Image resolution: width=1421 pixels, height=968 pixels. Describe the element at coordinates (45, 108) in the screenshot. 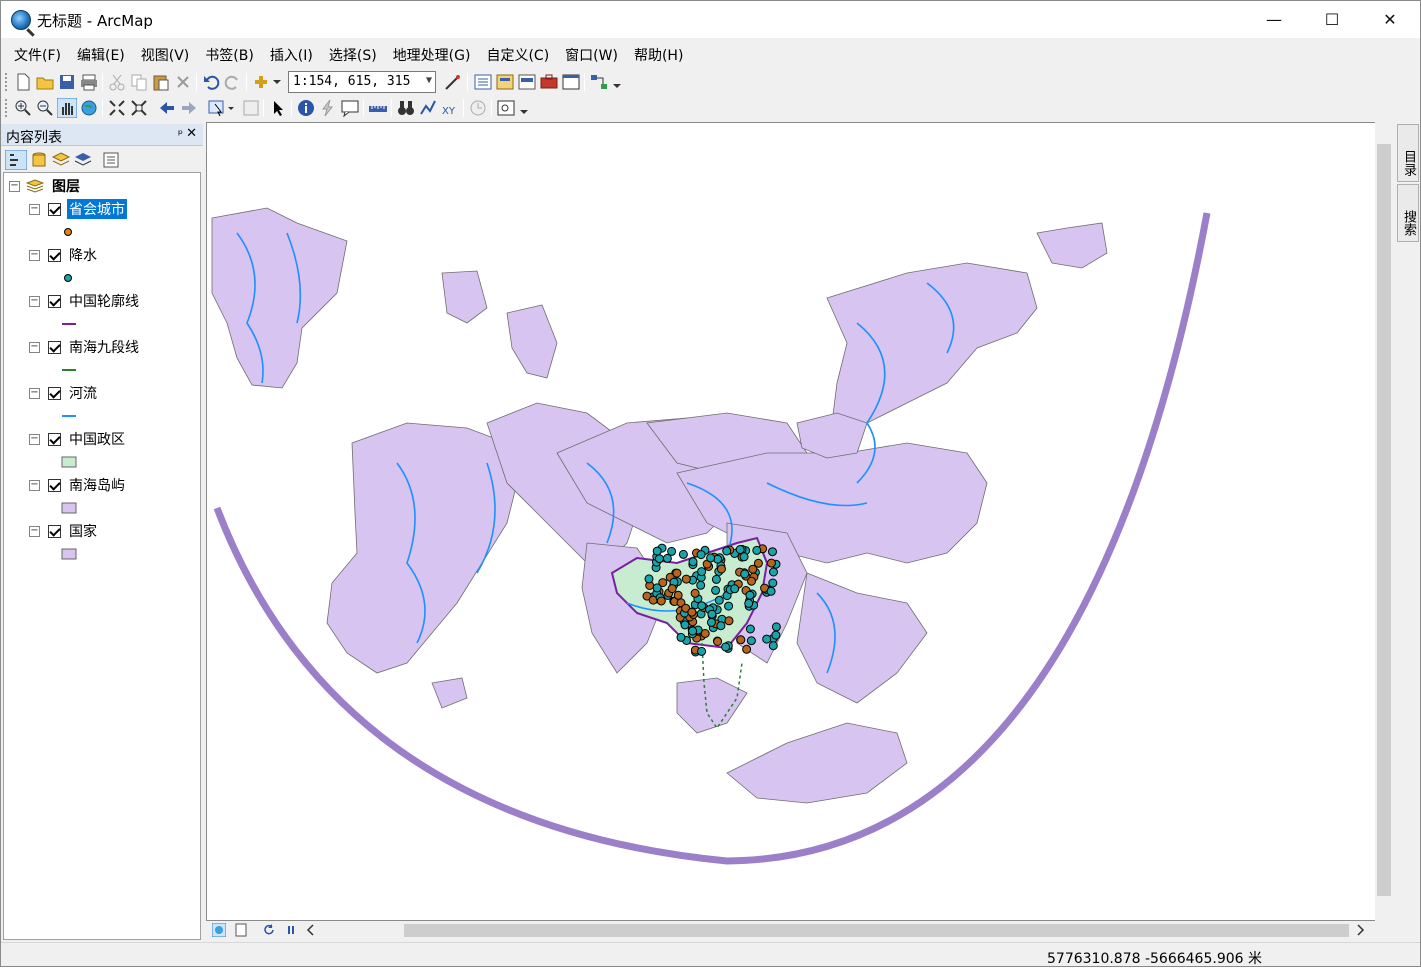

I see `zoom-out-icon` at that location.